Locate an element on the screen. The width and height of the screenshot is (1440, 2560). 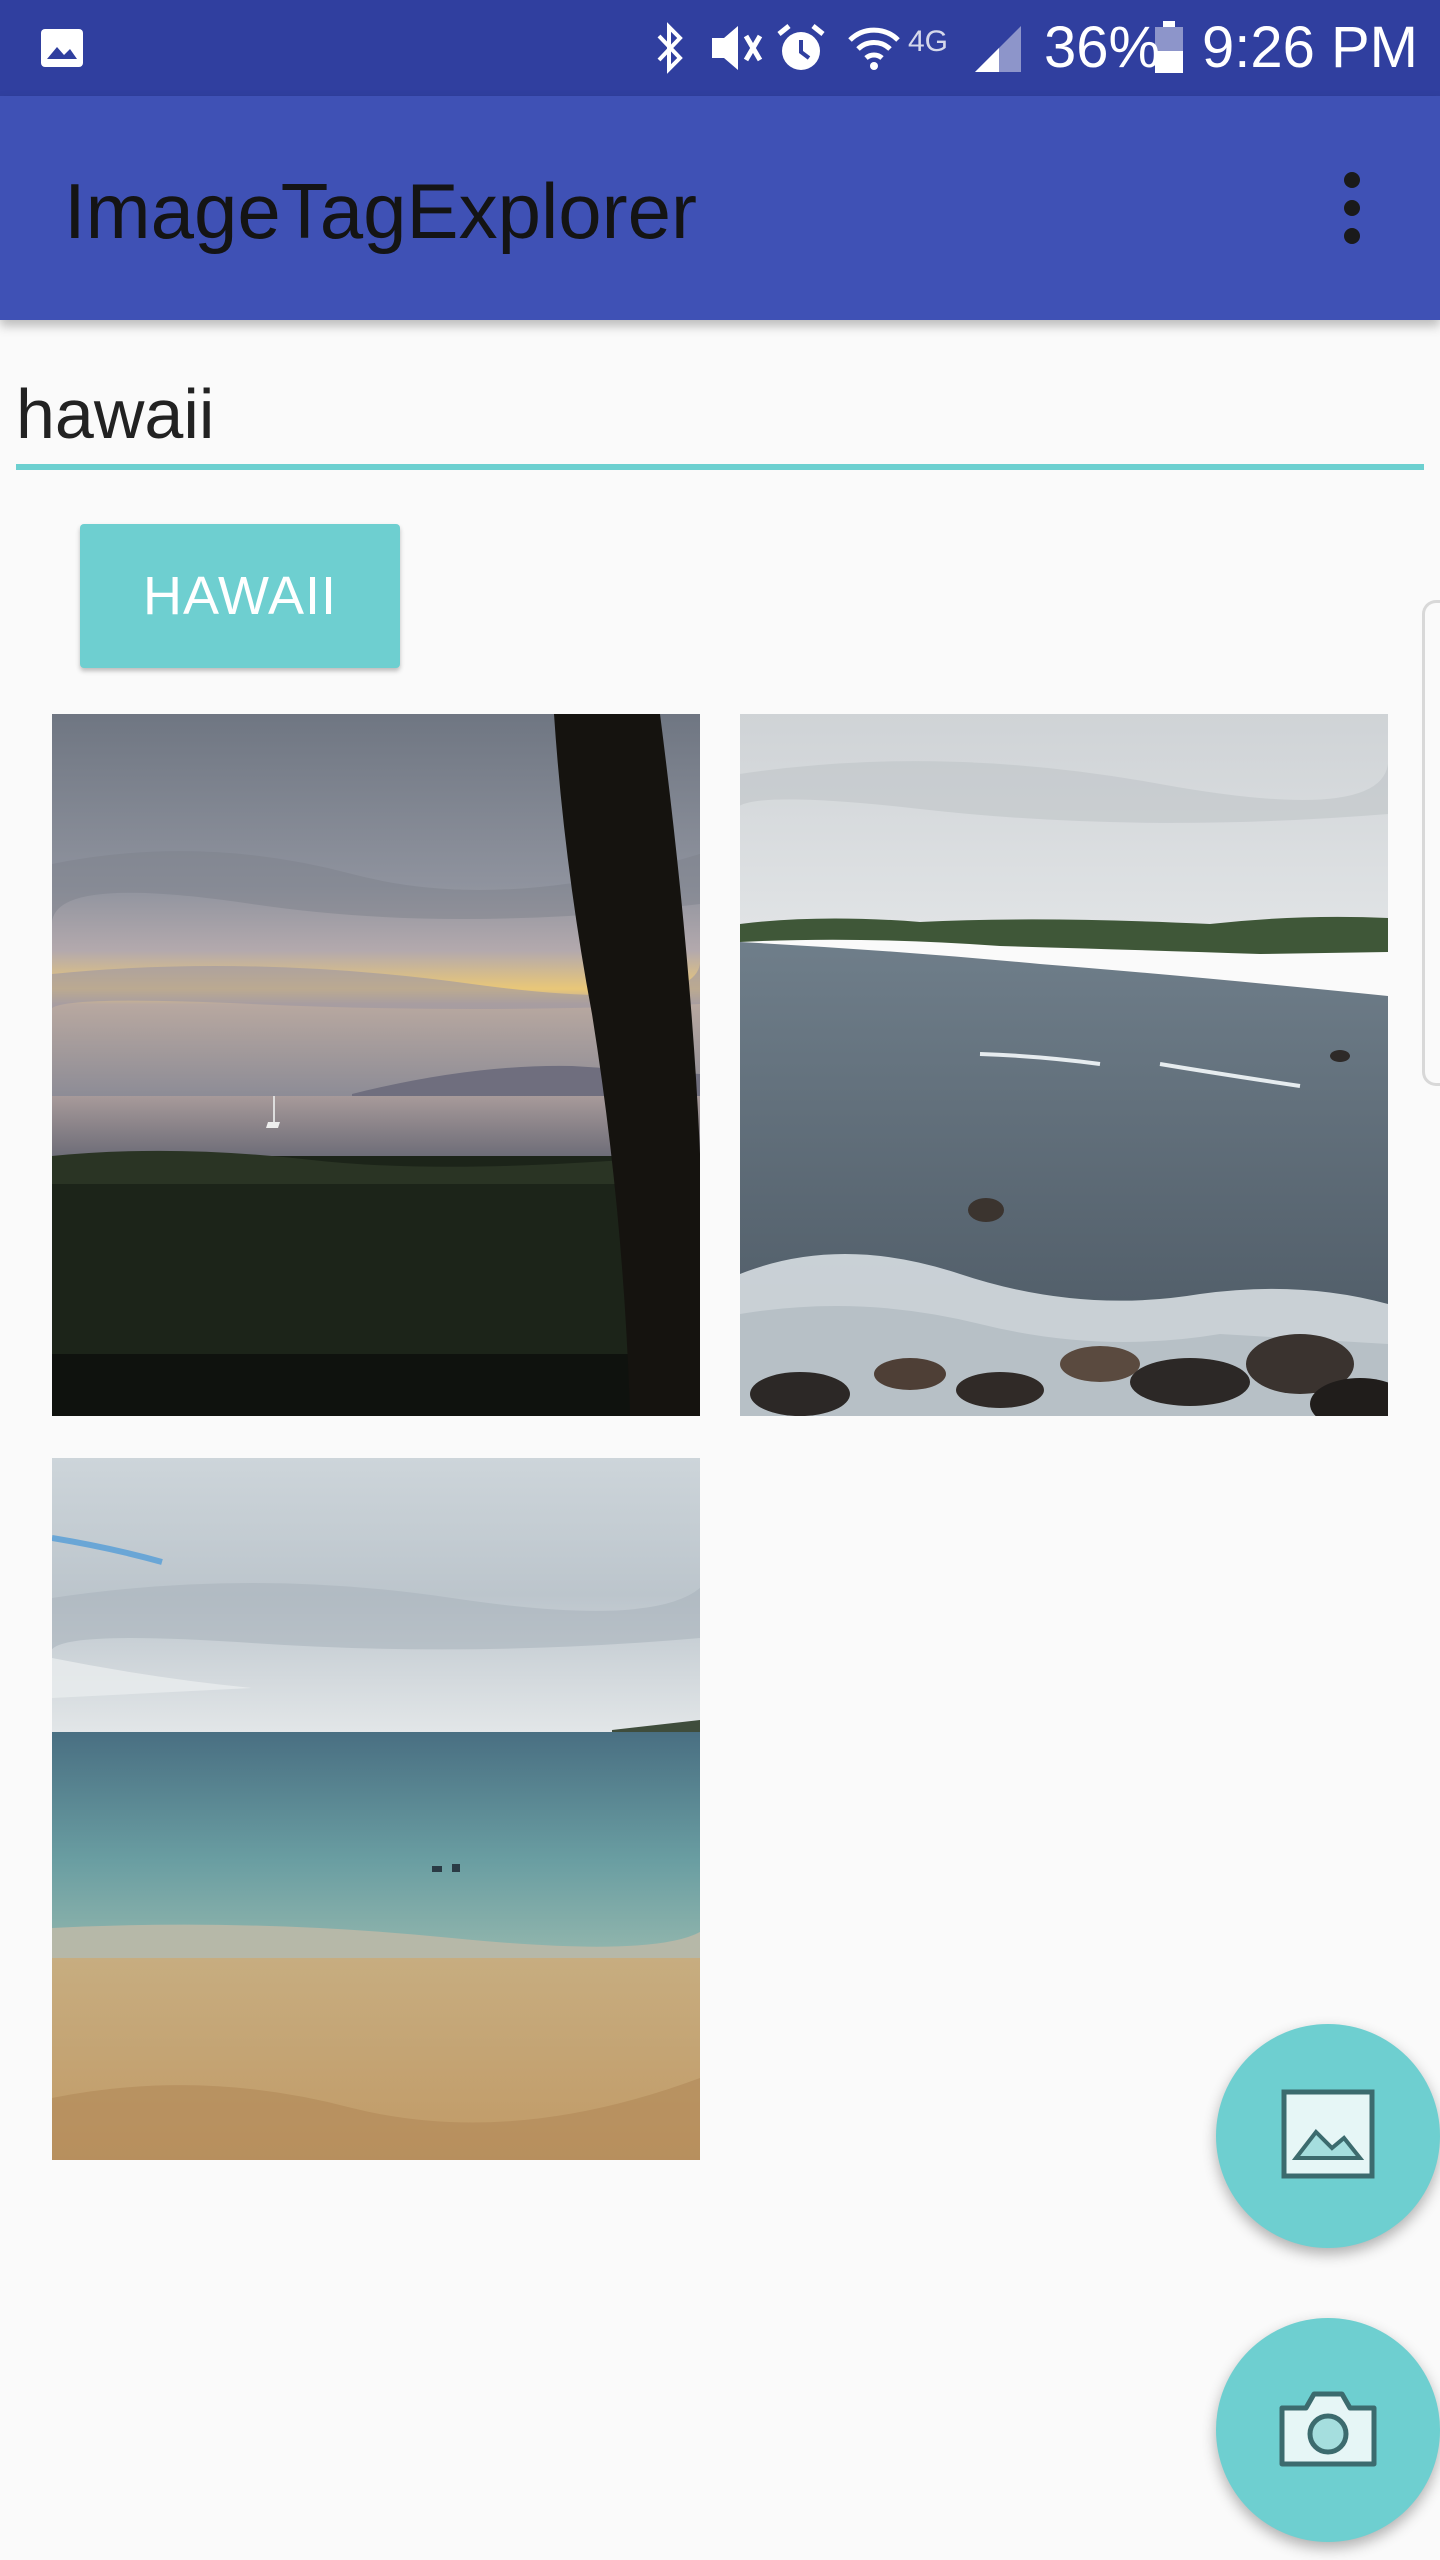
overflow-menu-icon is located at coordinates (1352, 208).